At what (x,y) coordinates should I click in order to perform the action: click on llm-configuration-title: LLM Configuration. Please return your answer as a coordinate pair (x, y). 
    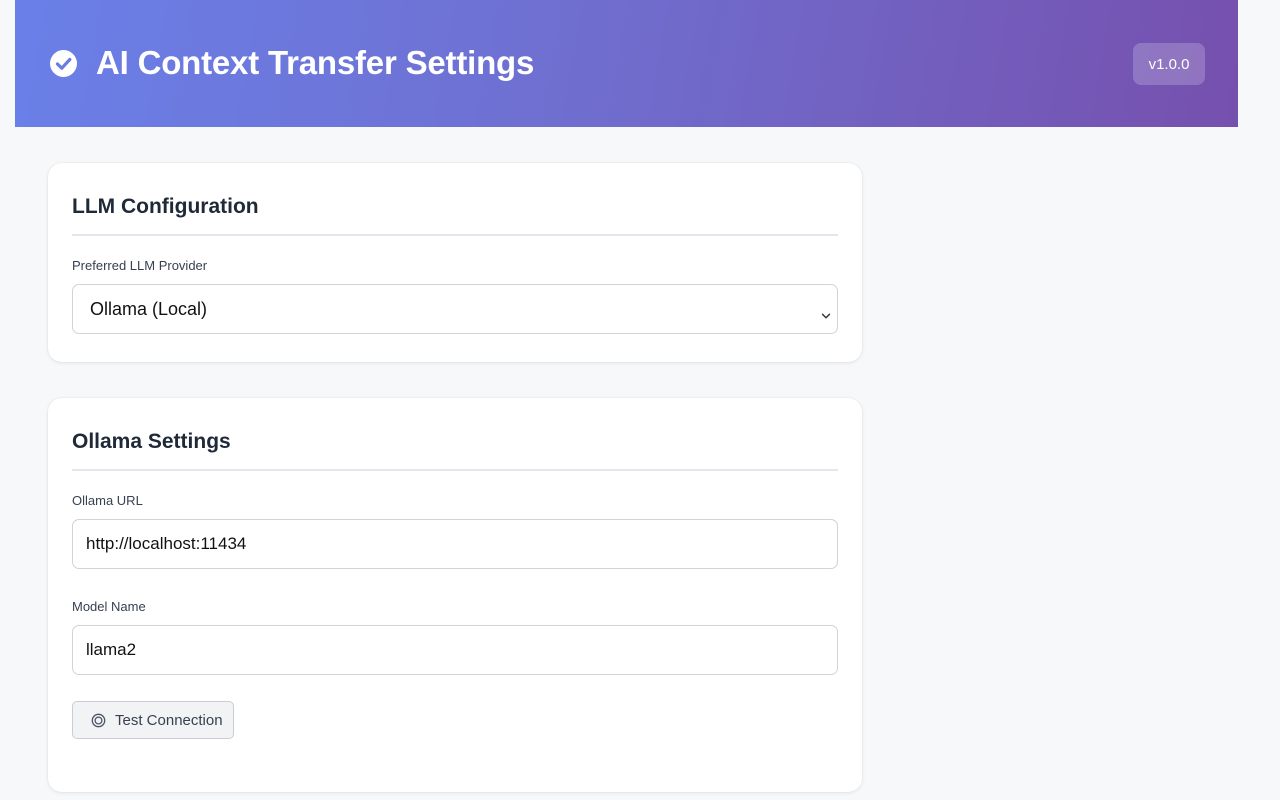
    Looking at the image, I should click on (165, 206).